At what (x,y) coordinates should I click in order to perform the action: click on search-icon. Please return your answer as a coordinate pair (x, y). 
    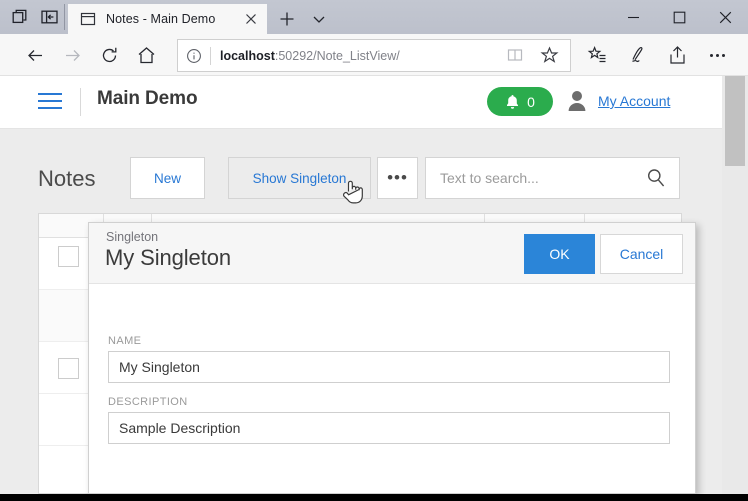
    Looking at the image, I should click on (656, 178).